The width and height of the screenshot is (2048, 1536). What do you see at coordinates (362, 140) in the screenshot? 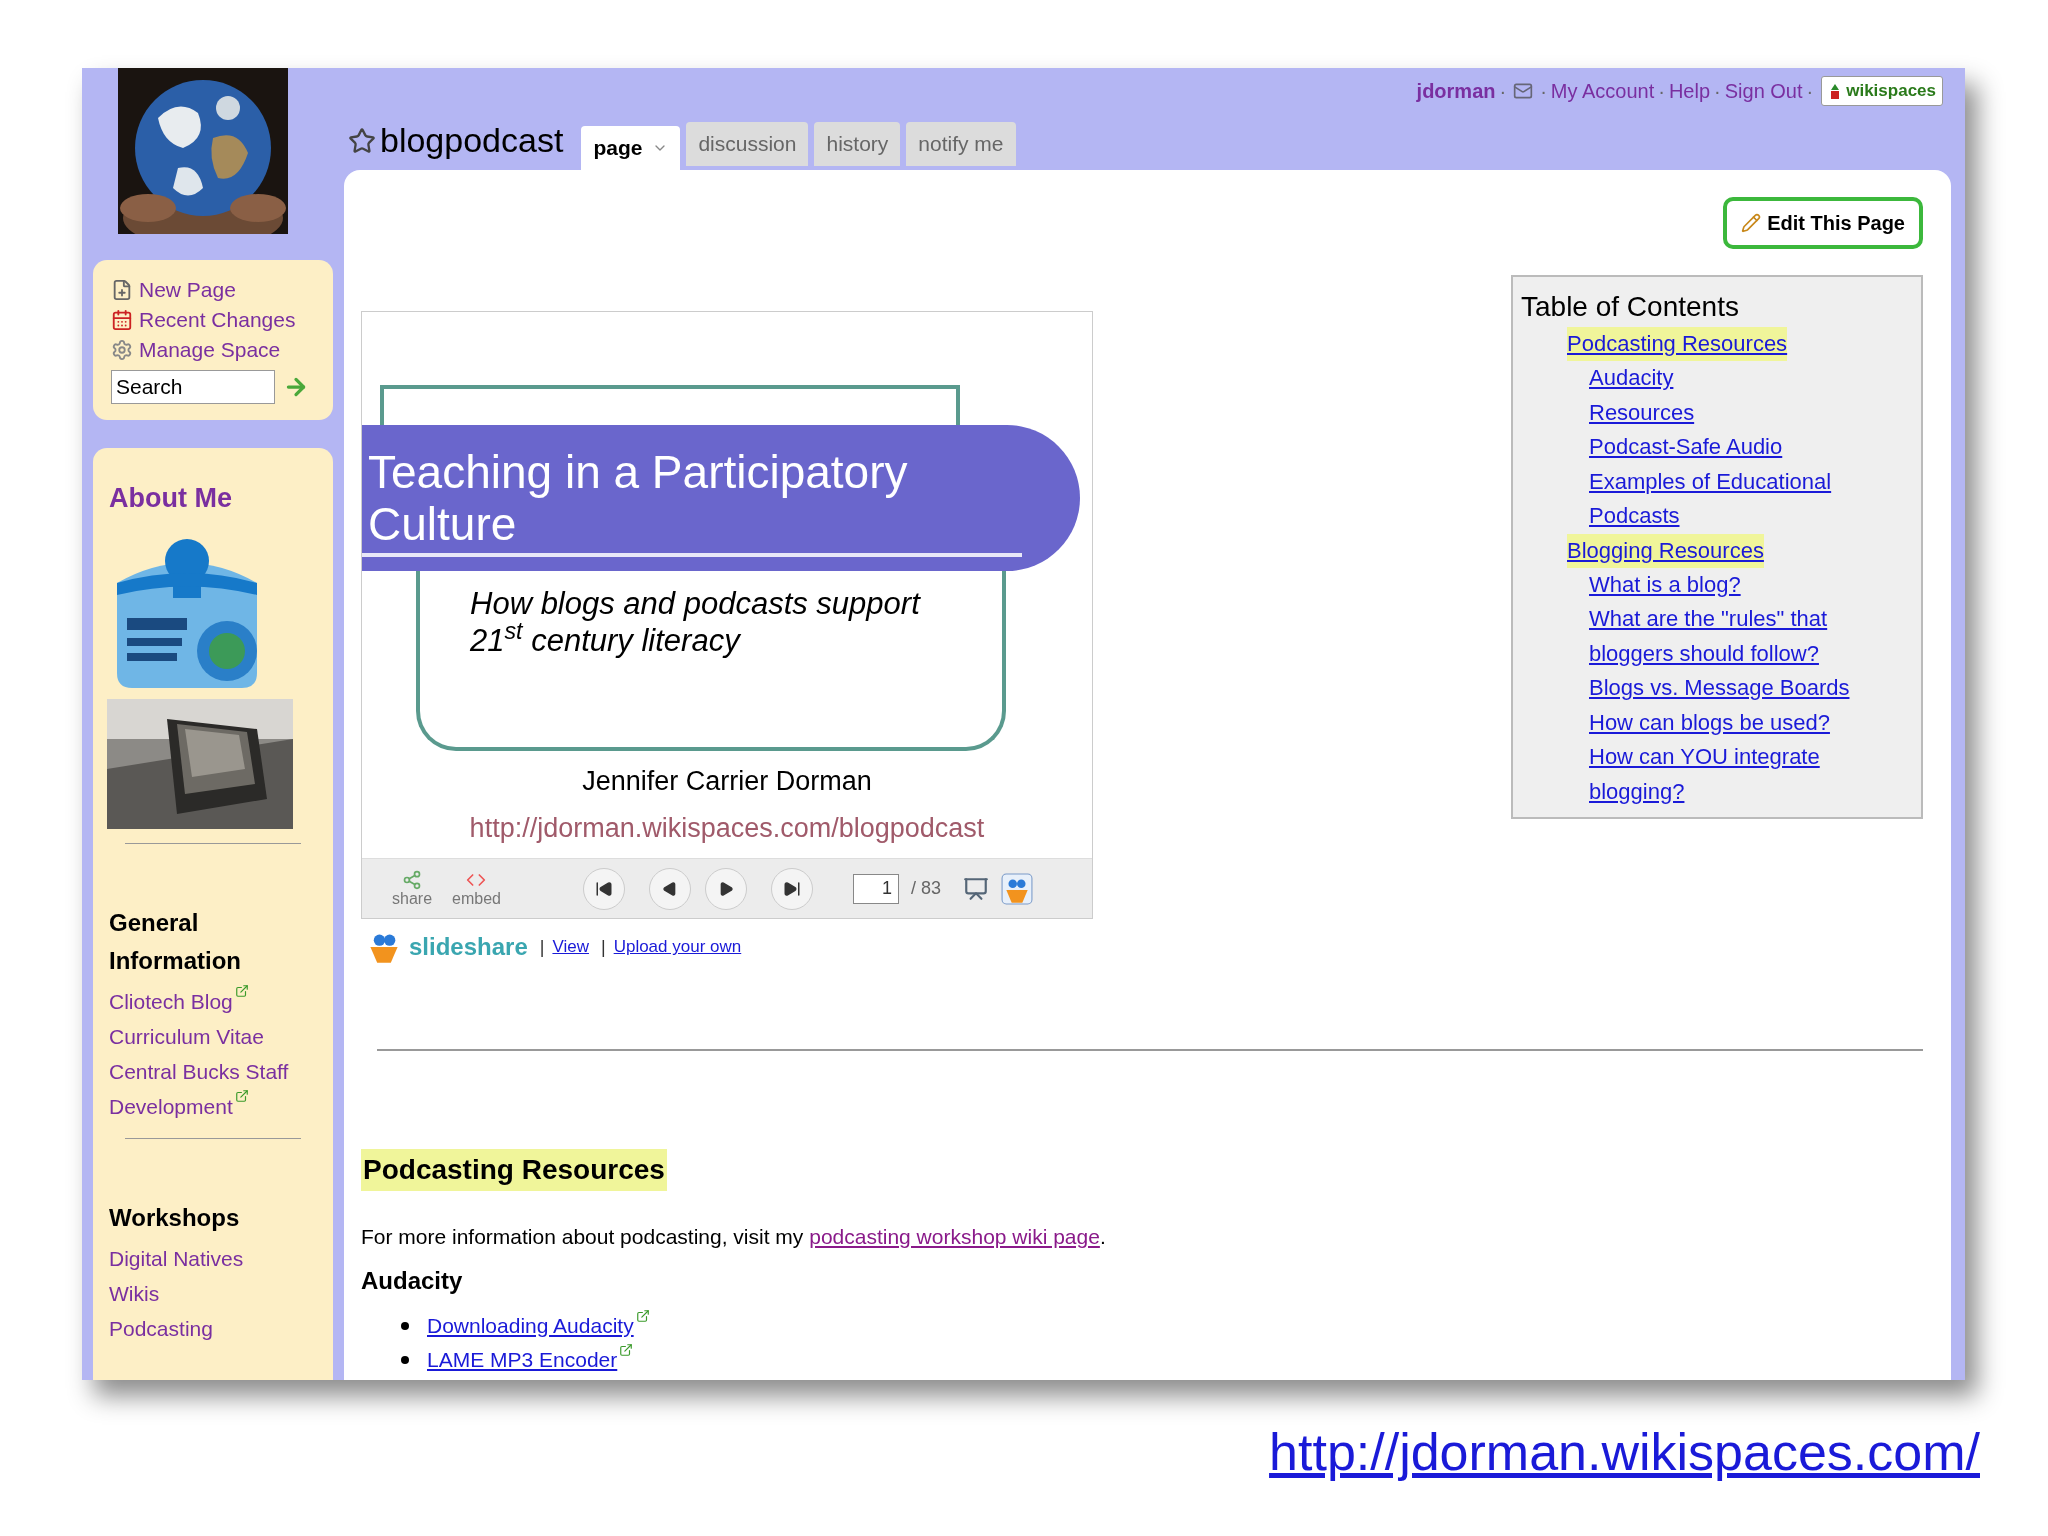
I see `star-icon` at bounding box center [362, 140].